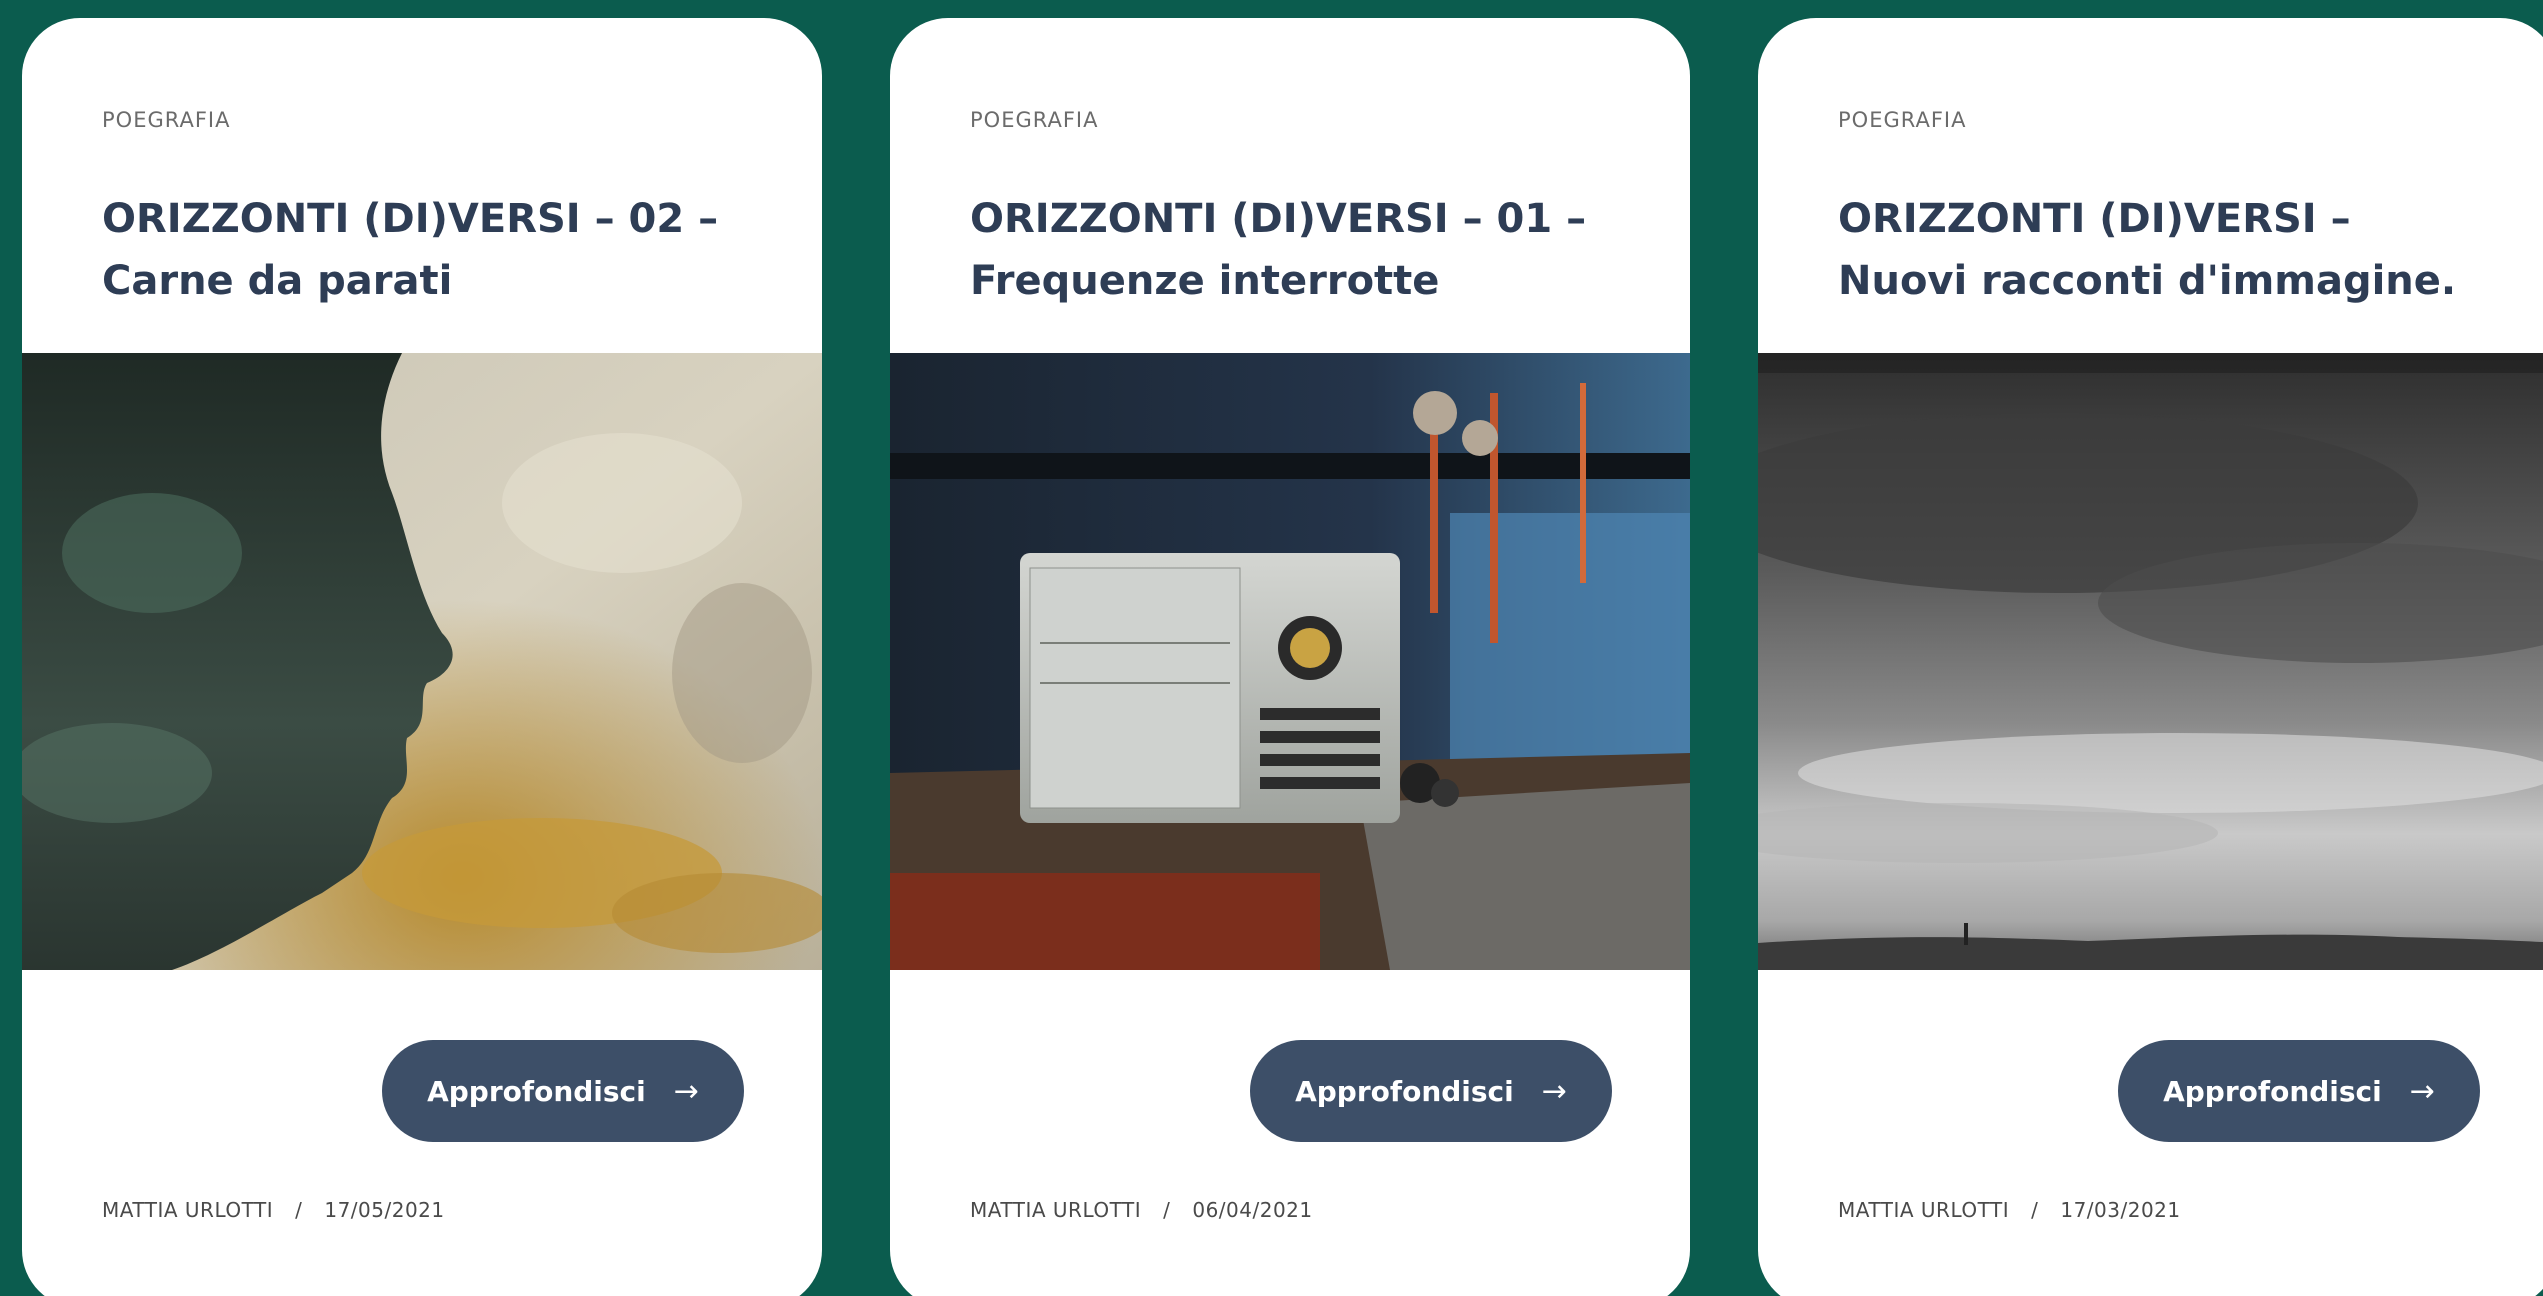 Image resolution: width=2543 pixels, height=1296 pixels. Describe the element at coordinates (1205, 281) in the screenshot. I see `article-title-line2: Frequenze interrotte` at that location.